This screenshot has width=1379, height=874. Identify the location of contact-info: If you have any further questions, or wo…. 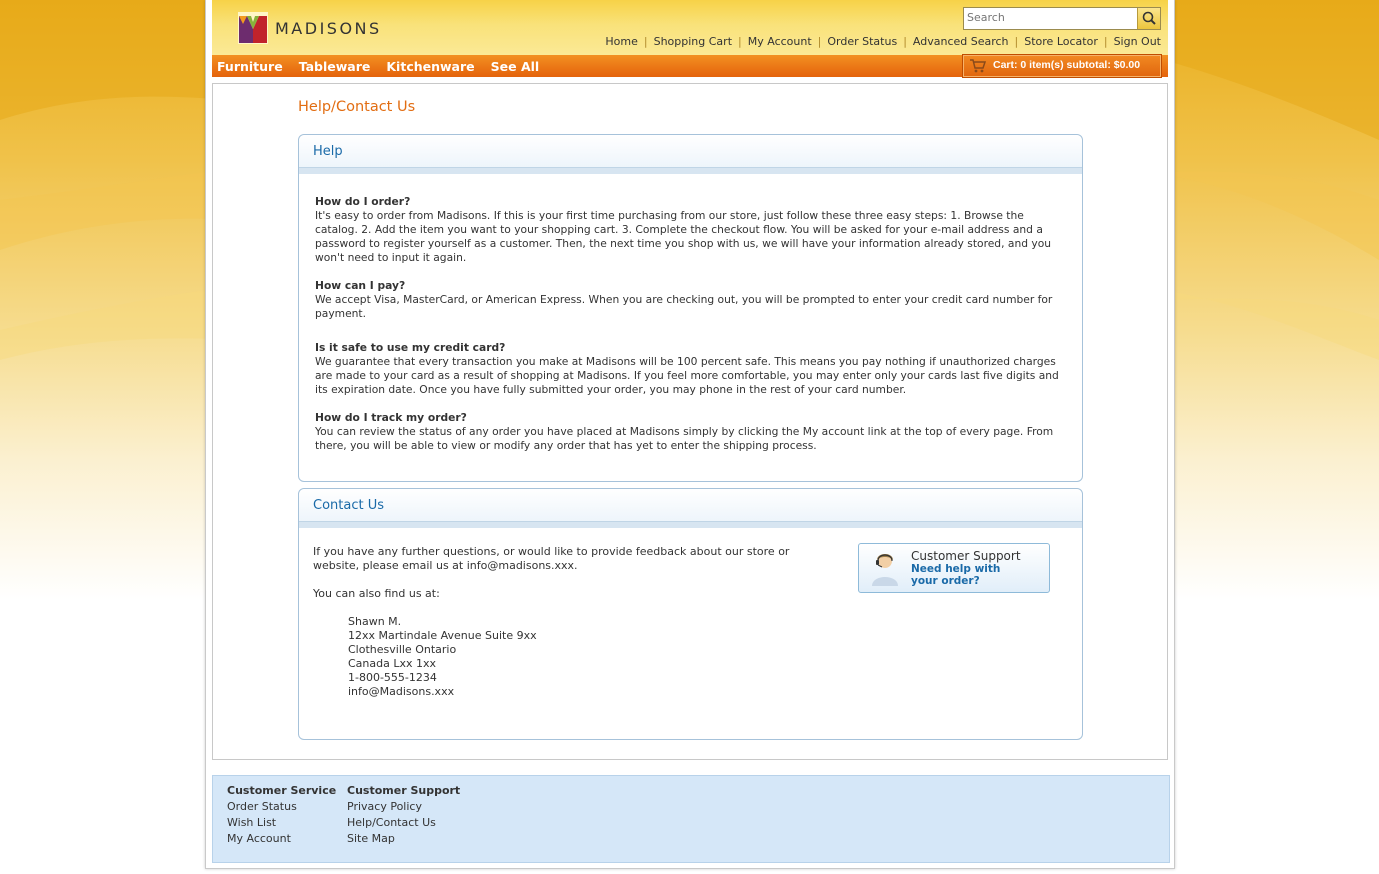
(558, 622).